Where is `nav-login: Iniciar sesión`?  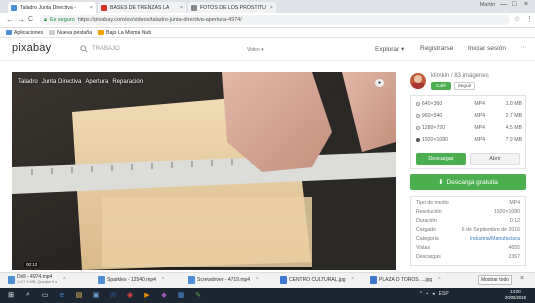 nav-login: Iniciar sesión is located at coordinates (487, 48).